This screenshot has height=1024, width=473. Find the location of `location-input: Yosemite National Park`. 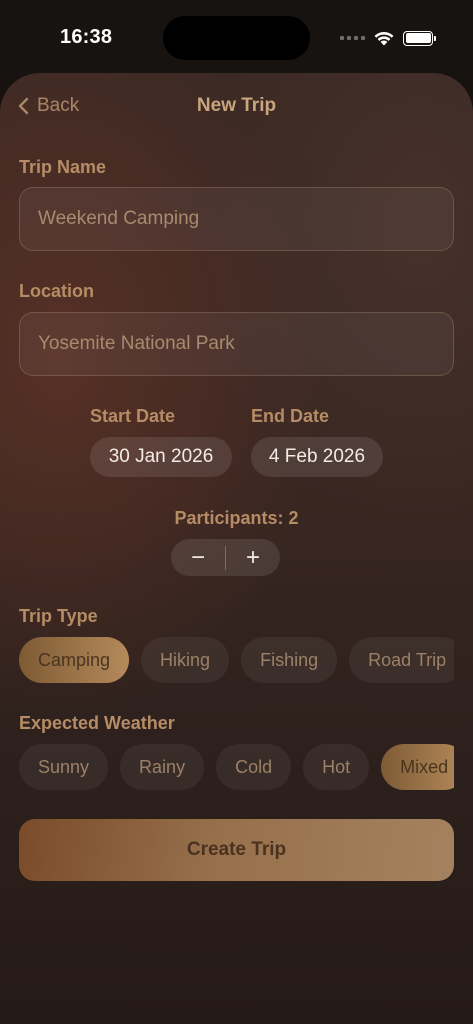

location-input: Yosemite National Park is located at coordinates (236, 344).